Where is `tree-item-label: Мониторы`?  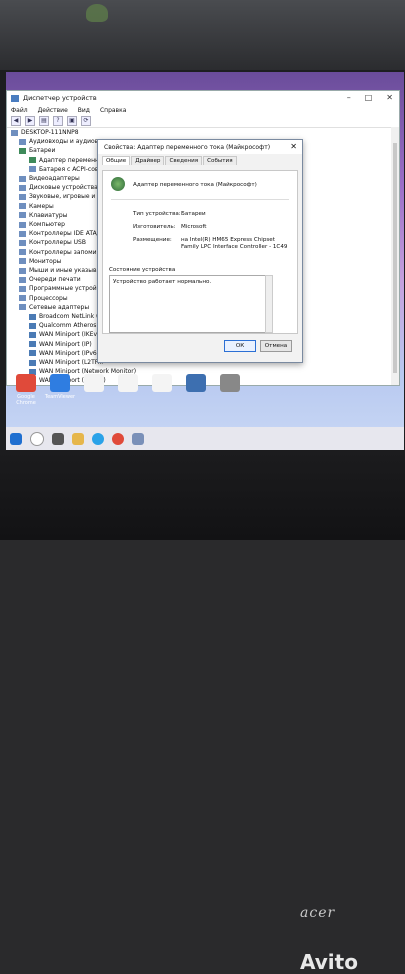 tree-item-label: Мониторы is located at coordinates (45, 261).